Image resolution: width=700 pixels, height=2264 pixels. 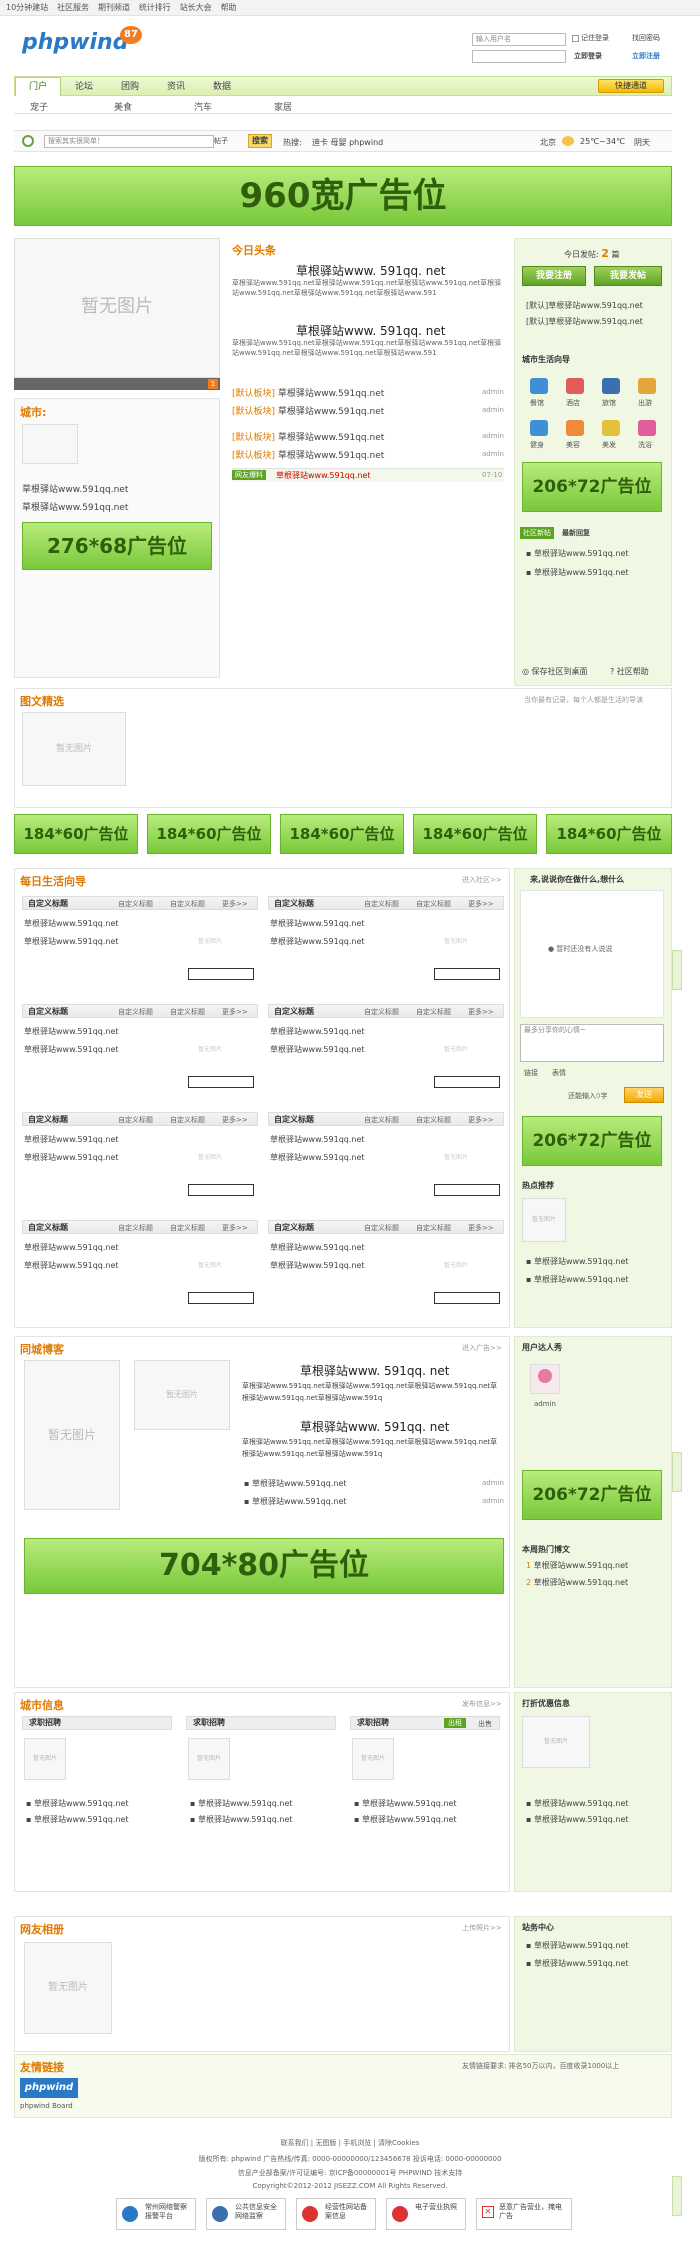 What do you see at coordinates (592, 1495) in the screenshot?
I see `right-ad-3: 206*72广告位` at bounding box center [592, 1495].